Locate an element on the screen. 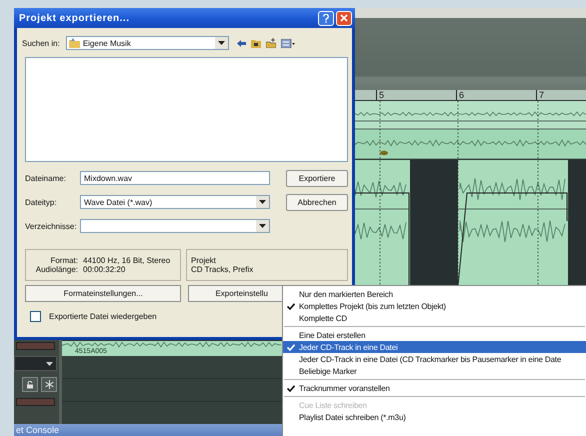  menu-item: Eine Datei erstellen is located at coordinates (434, 335).